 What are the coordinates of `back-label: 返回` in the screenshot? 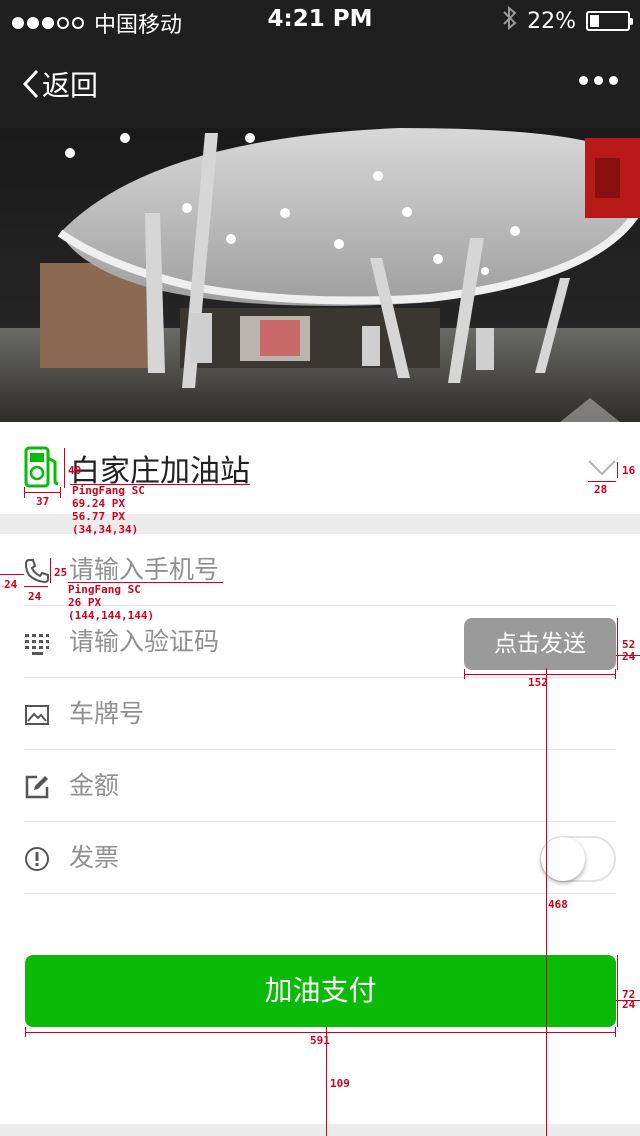 It's located at (70, 85).